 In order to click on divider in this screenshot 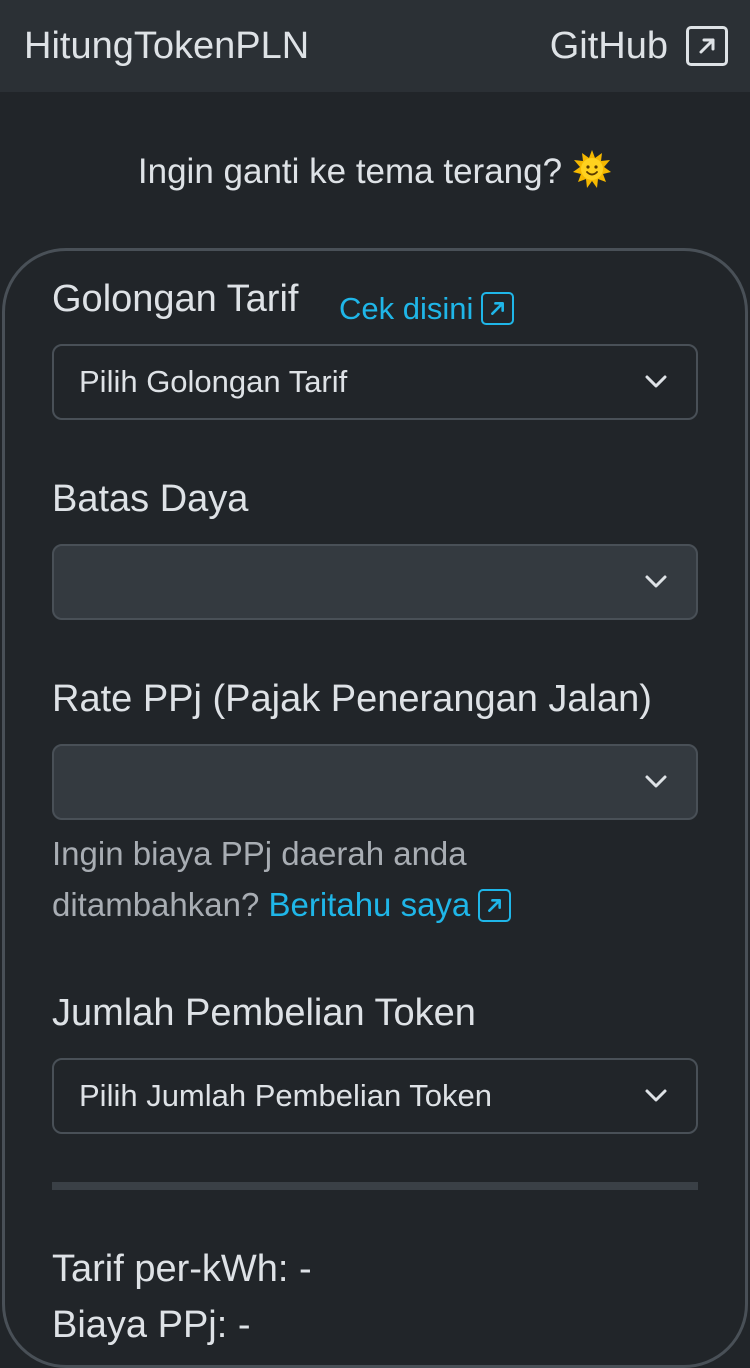, I will do `click(375, 1186)`.